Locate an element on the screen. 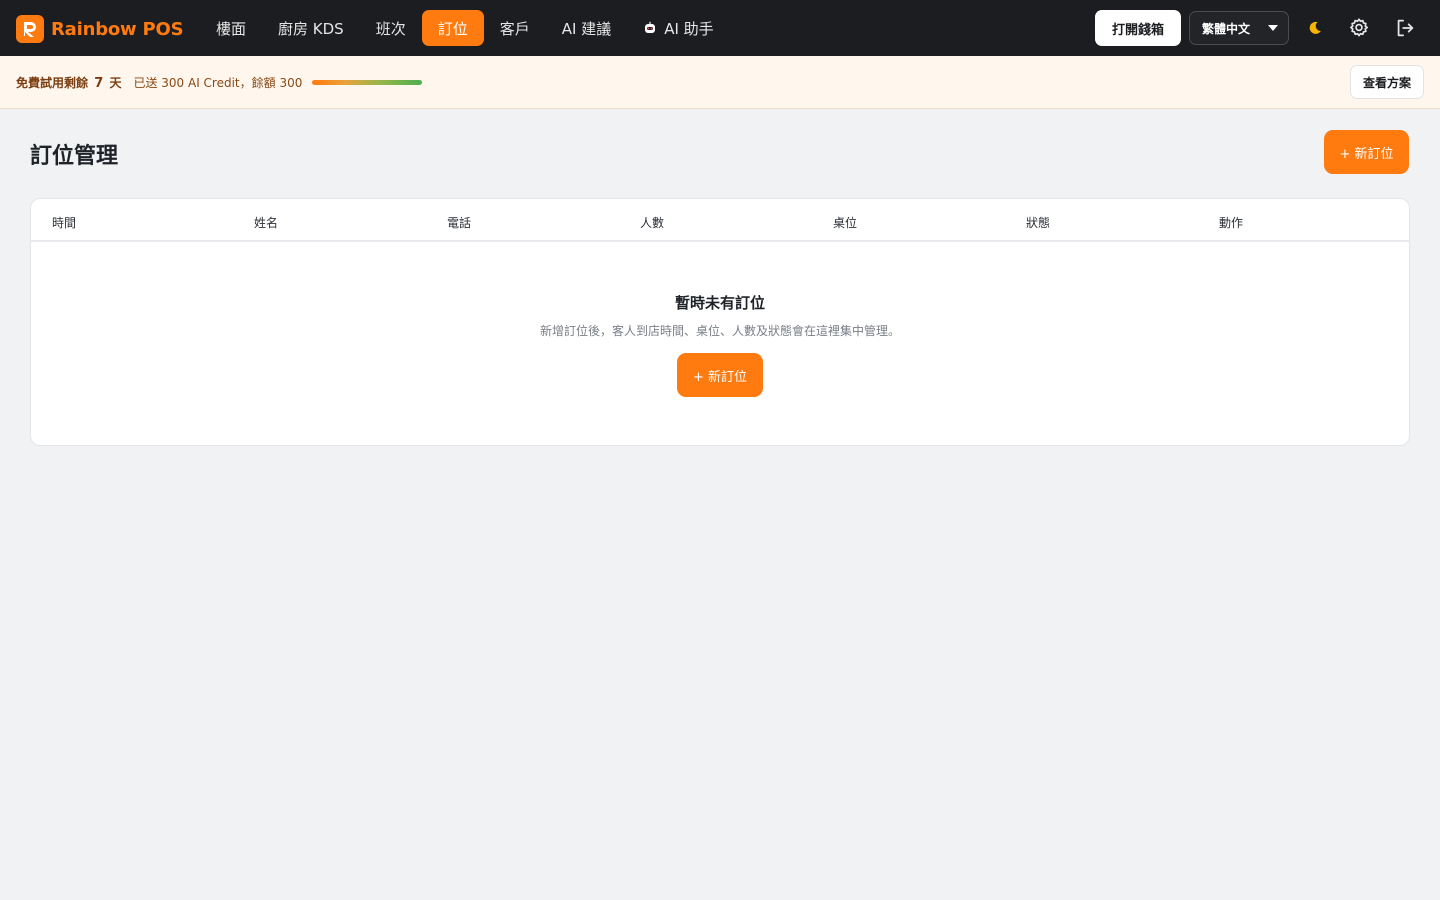  column-header-party-size: 人數 is located at coordinates (652, 223).